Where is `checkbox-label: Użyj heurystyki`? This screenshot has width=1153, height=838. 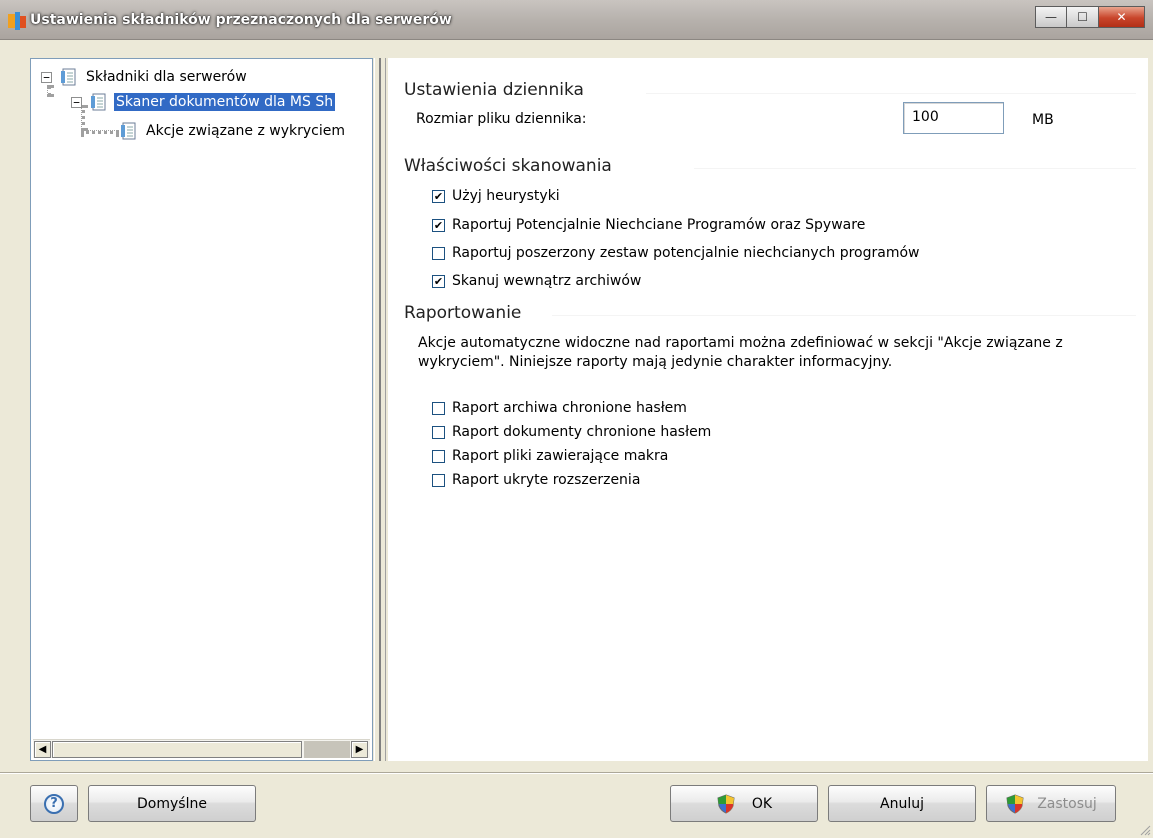 checkbox-label: Użyj heurystyki is located at coordinates (506, 196).